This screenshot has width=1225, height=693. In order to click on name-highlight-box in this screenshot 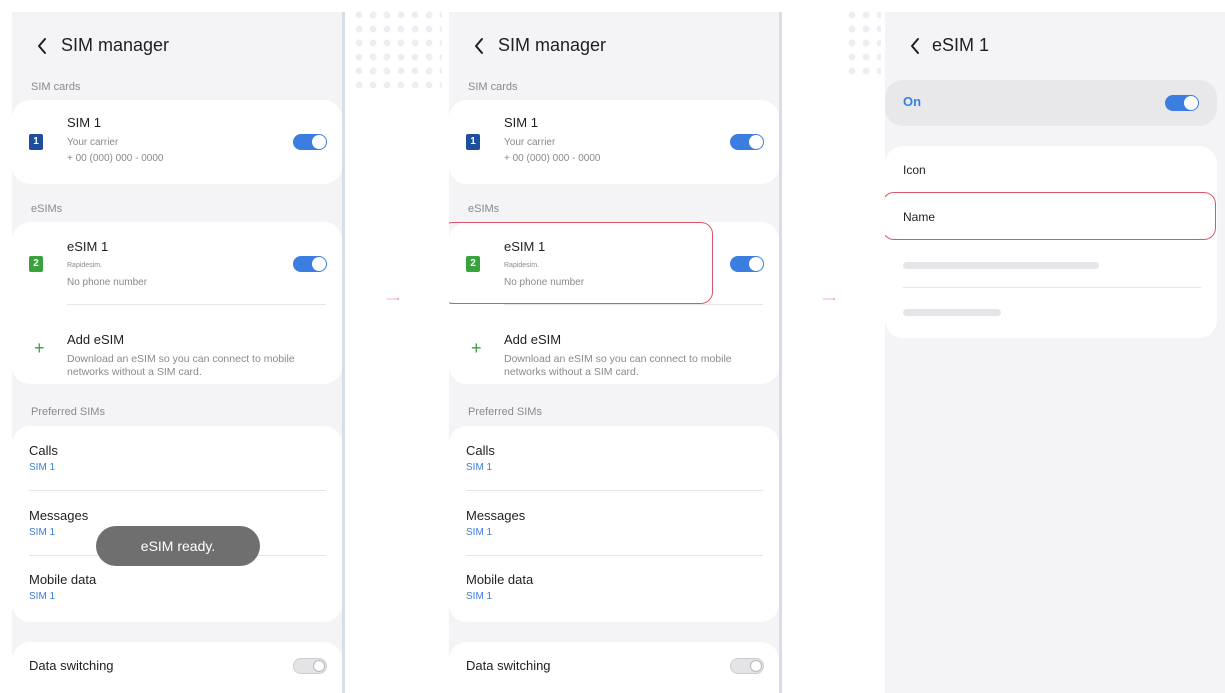, I will do `click(1050, 216)`.